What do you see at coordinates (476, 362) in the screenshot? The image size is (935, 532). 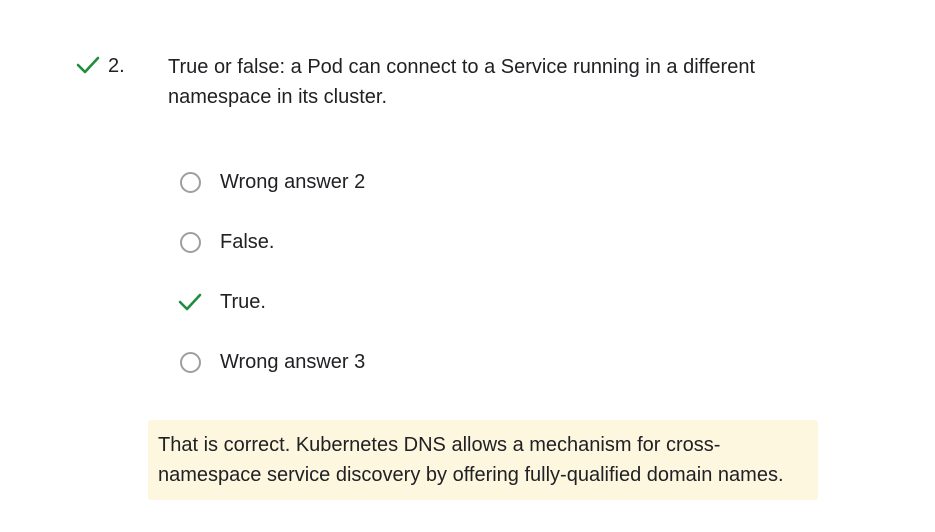 I see `option-wrong-answer-3: Wrong answer 3` at bounding box center [476, 362].